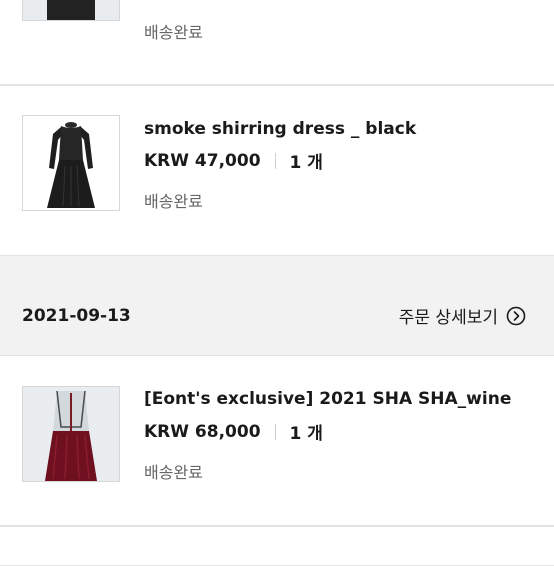  I want to click on chevron-right-circle-icon, so click(516, 315).